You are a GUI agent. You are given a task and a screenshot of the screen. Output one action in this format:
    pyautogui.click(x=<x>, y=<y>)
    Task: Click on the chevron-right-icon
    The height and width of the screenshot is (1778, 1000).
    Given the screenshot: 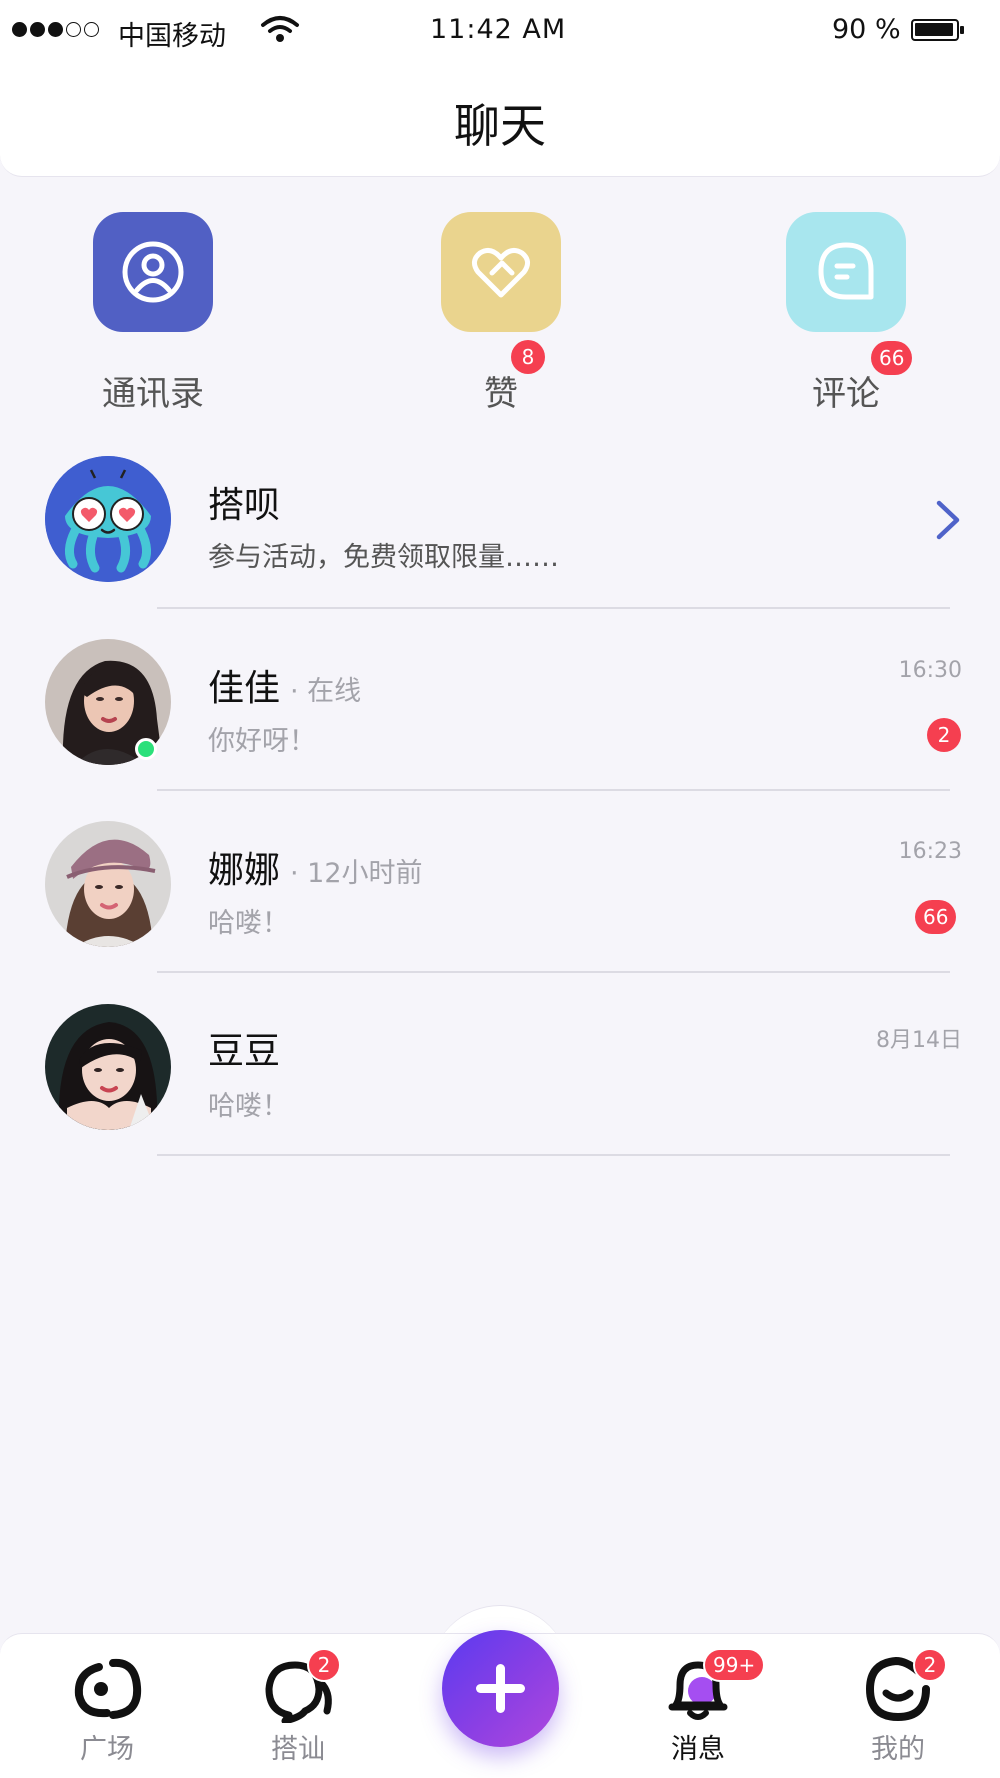 What is the action you would take?
    pyautogui.click(x=948, y=520)
    